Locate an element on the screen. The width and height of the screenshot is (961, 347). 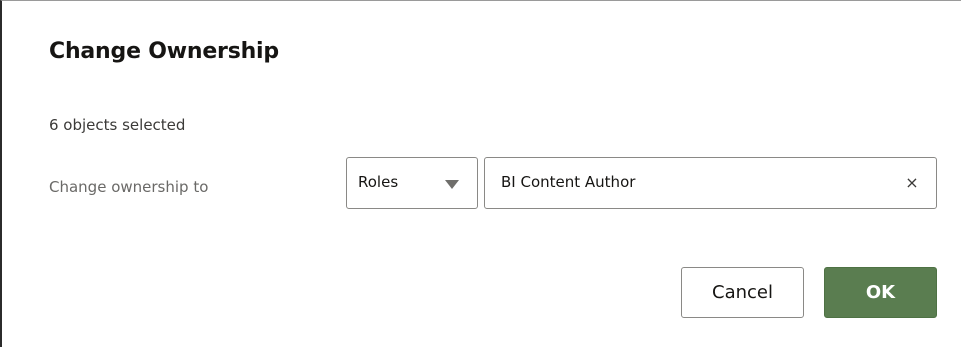
owner-type-value: Roles is located at coordinates (378, 182).